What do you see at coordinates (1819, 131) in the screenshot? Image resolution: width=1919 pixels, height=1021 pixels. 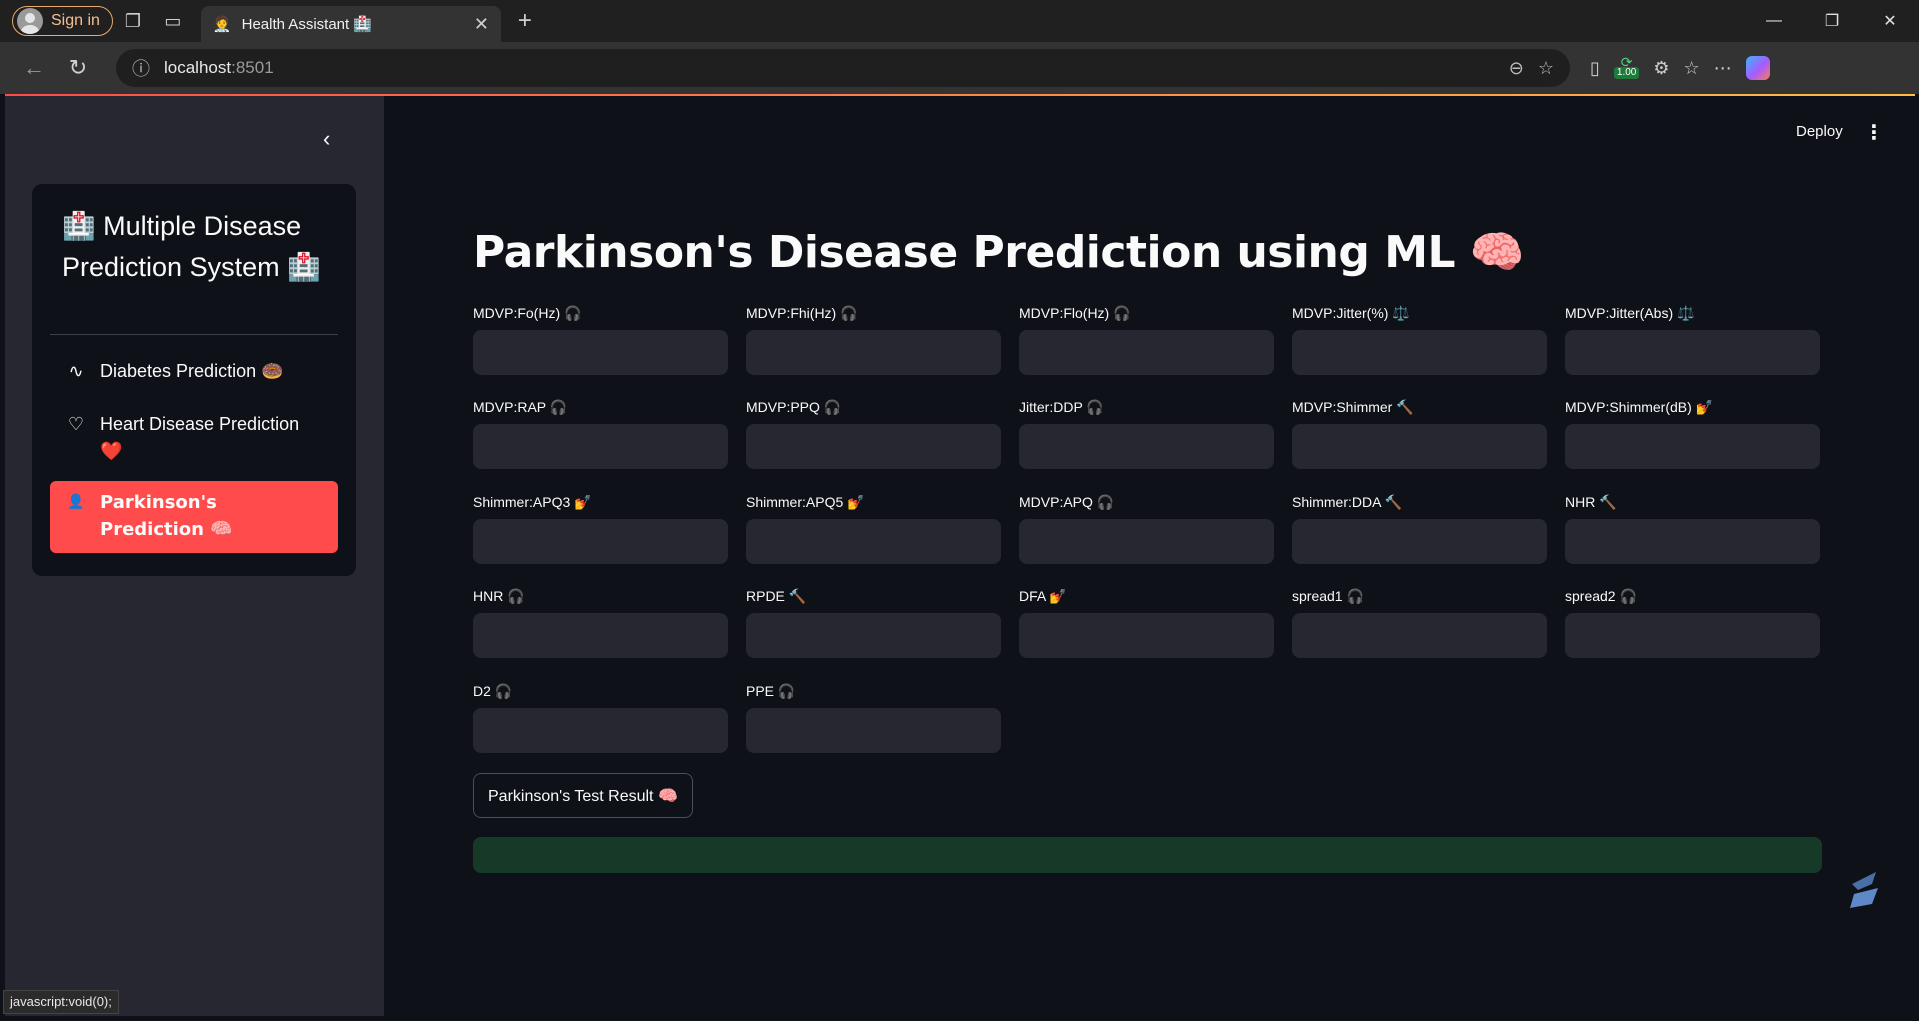 I see `deploy-button: Deploy` at bounding box center [1819, 131].